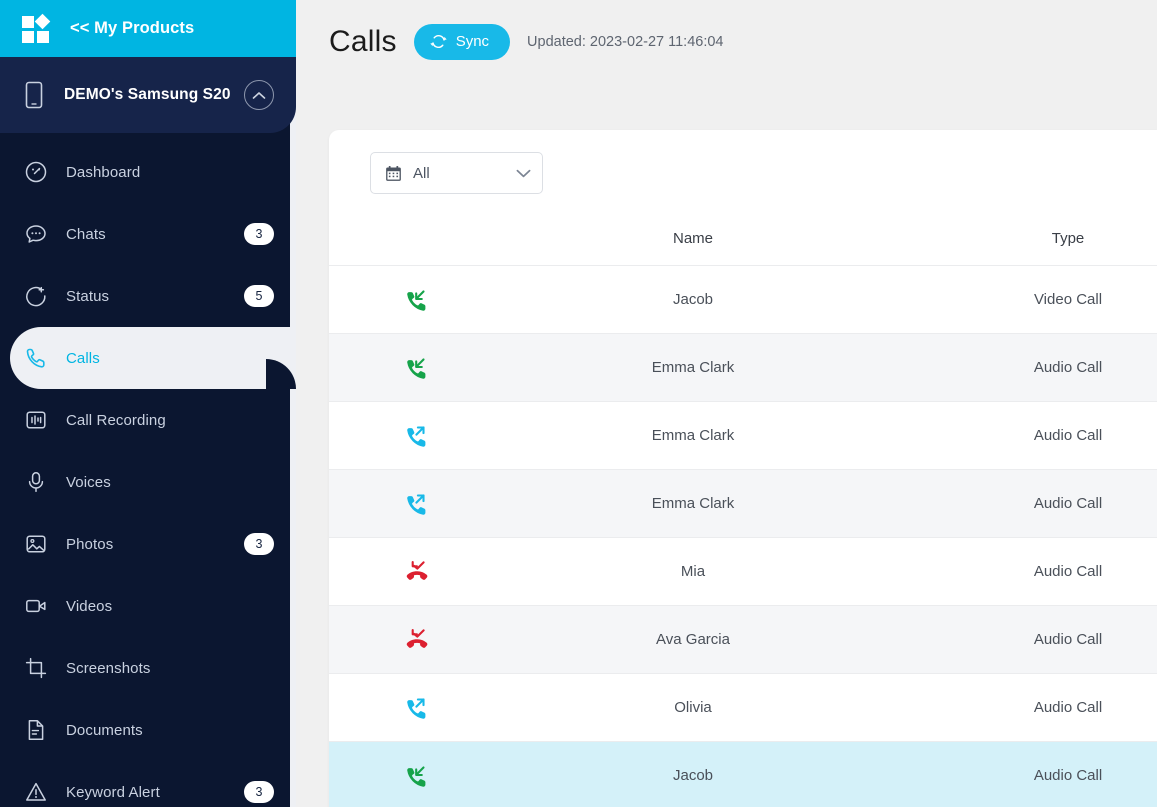  I want to click on sidebar-item-label: Calls, so click(83, 358).